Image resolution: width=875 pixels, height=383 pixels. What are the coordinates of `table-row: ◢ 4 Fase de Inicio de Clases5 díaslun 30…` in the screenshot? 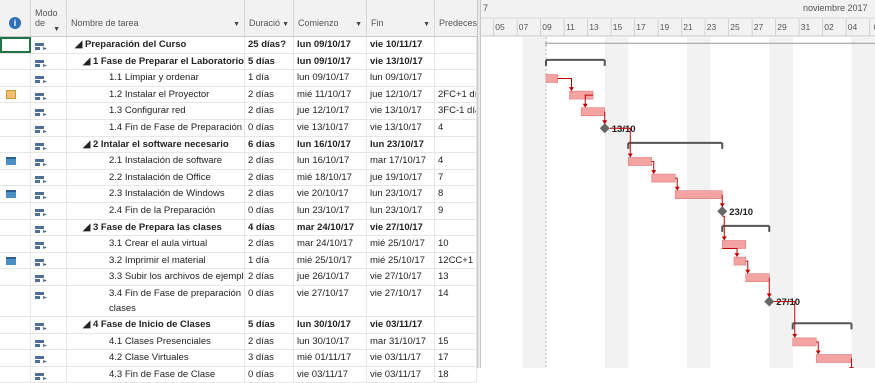 It's located at (238, 325).